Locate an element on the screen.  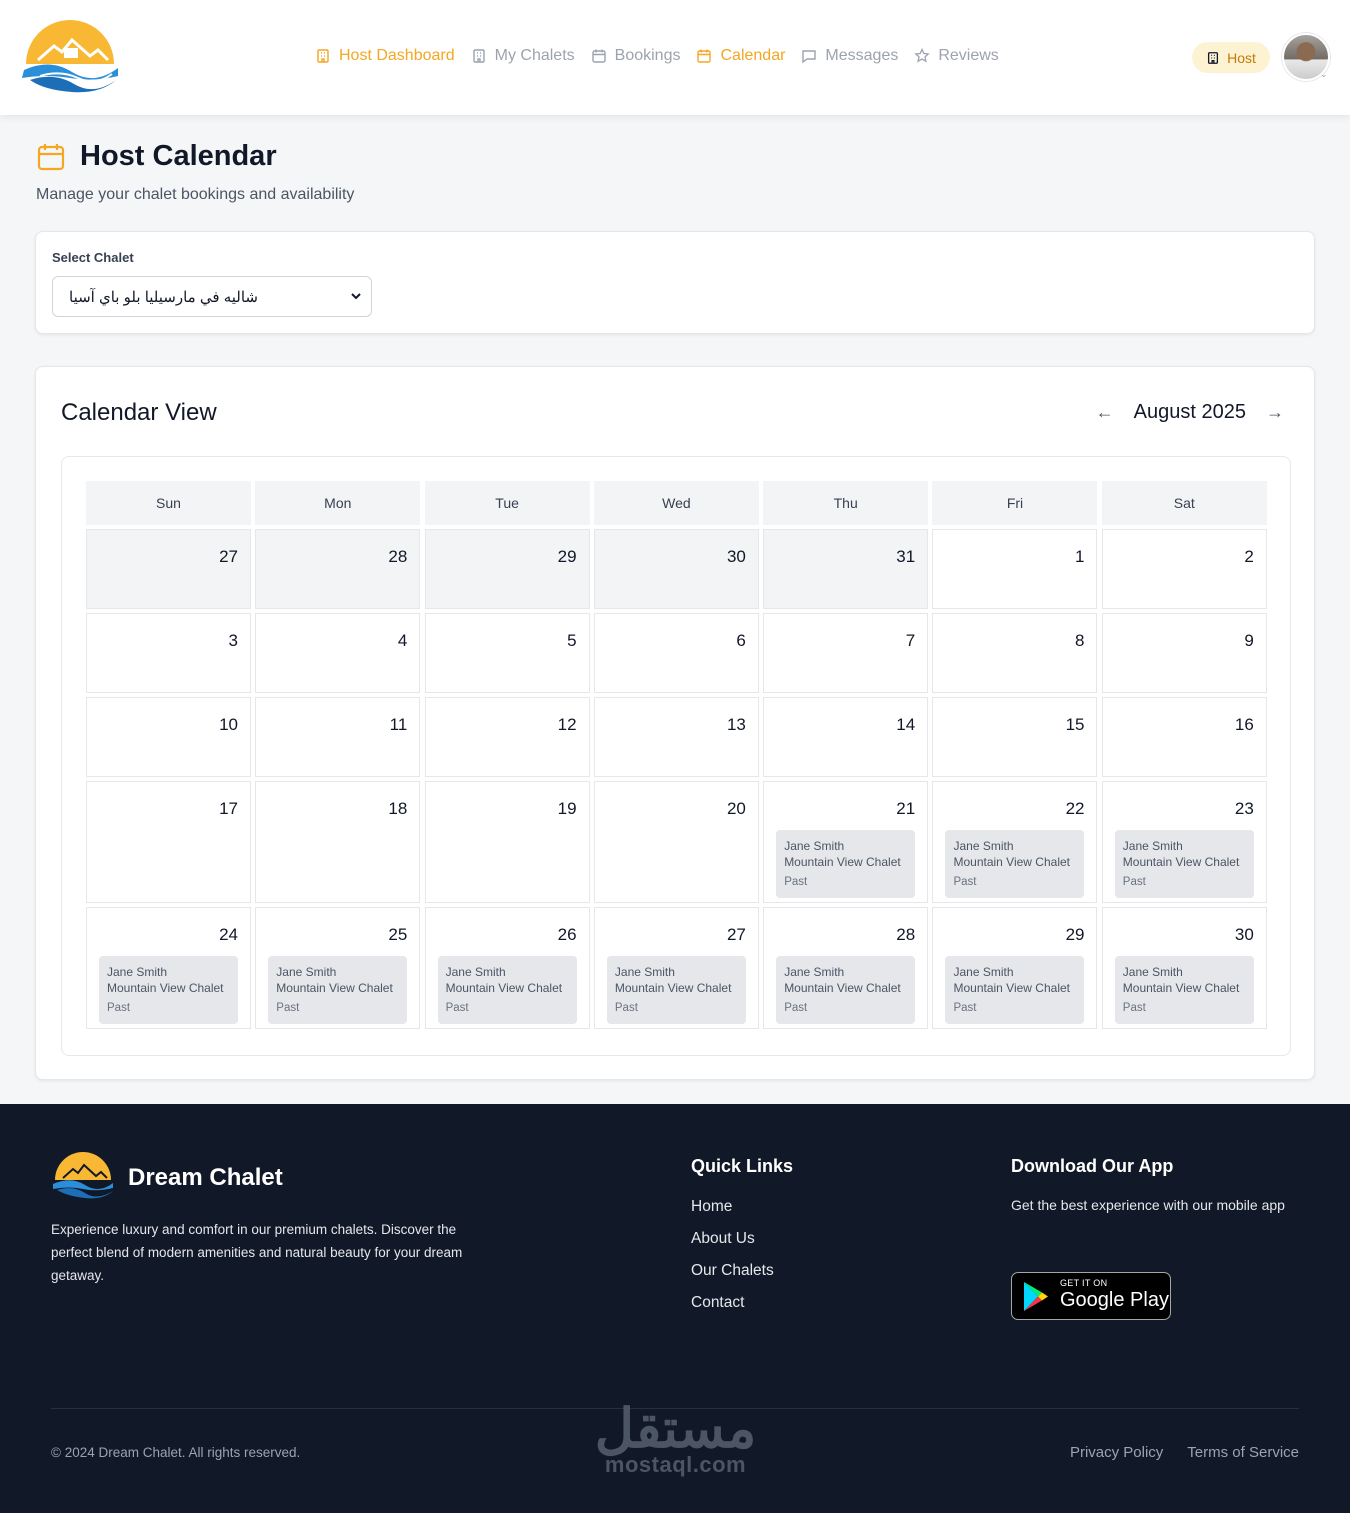
day-number: 15 is located at coordinates (1075, 724).